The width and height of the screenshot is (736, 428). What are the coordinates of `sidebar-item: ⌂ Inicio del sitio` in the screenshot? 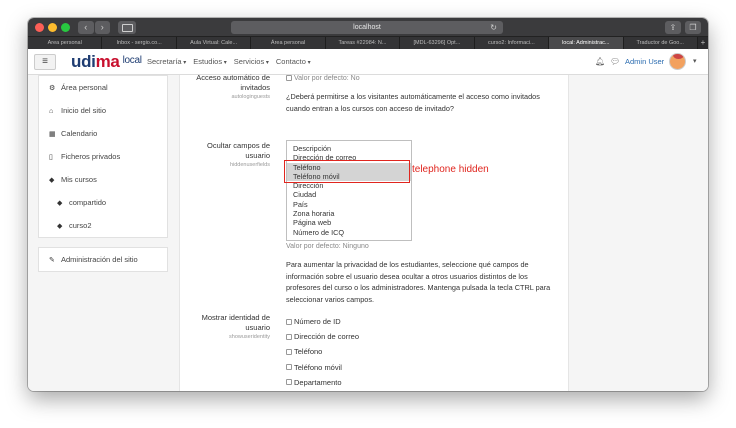 It's located at (103, 110).